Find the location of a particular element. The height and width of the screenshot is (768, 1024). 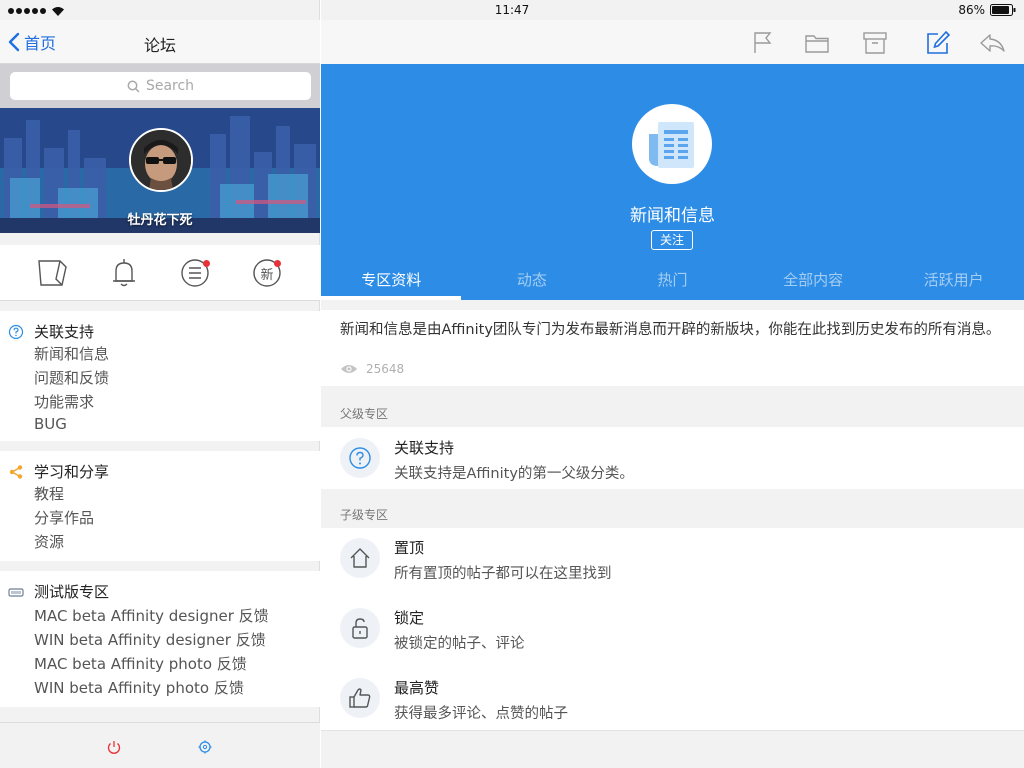

new-badge-label: 新 is located at coordinates (267, 275).